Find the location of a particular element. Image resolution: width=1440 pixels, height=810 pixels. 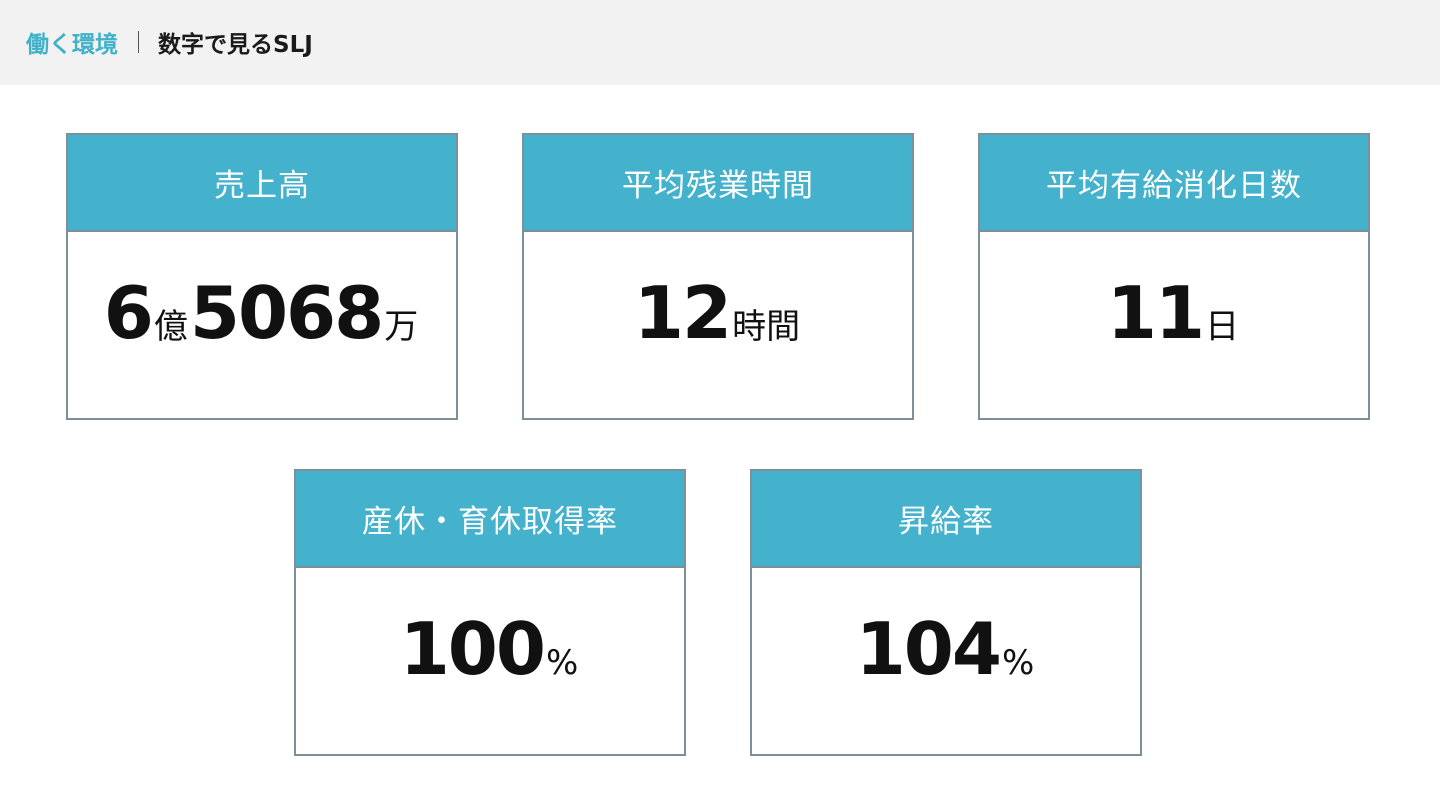

stat-card-raise-rate: 昇給率 104 % is located at coordinates (946, 612).